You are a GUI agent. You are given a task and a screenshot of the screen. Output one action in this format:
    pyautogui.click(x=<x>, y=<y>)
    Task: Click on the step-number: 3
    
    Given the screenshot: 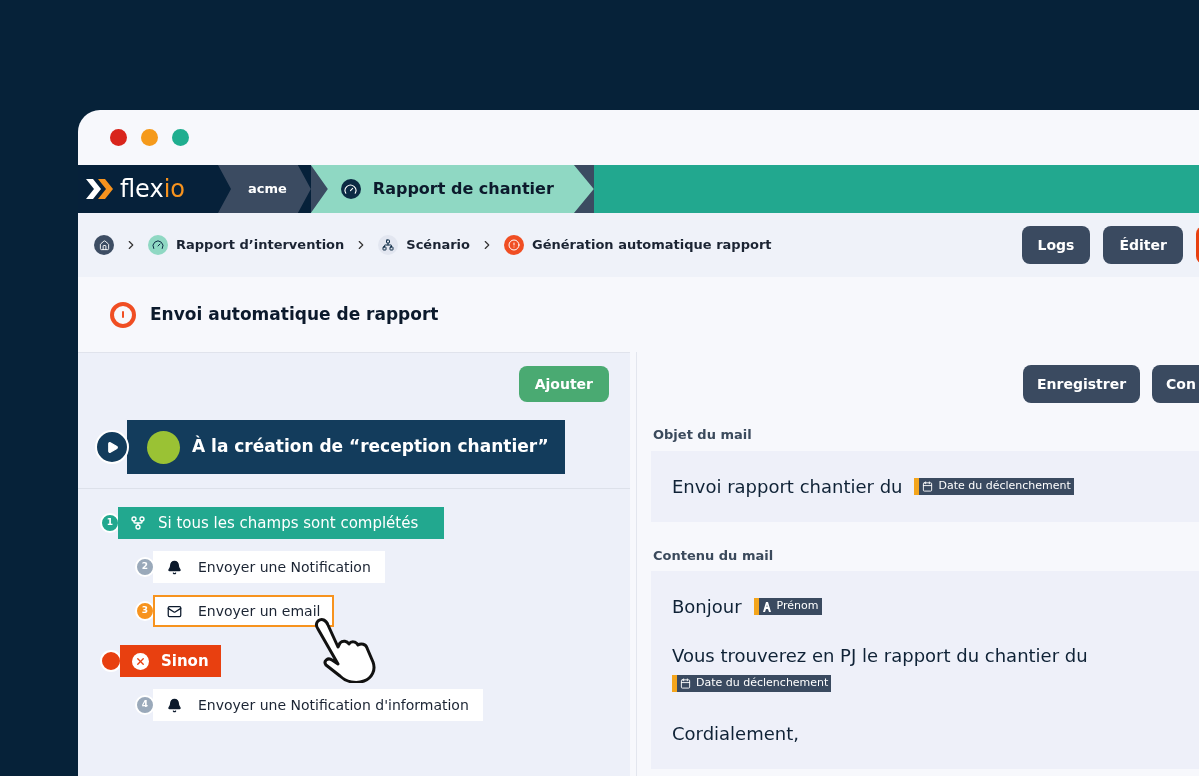 What is the action you would take?
    pyautogui.click(x=145, y=611)
    